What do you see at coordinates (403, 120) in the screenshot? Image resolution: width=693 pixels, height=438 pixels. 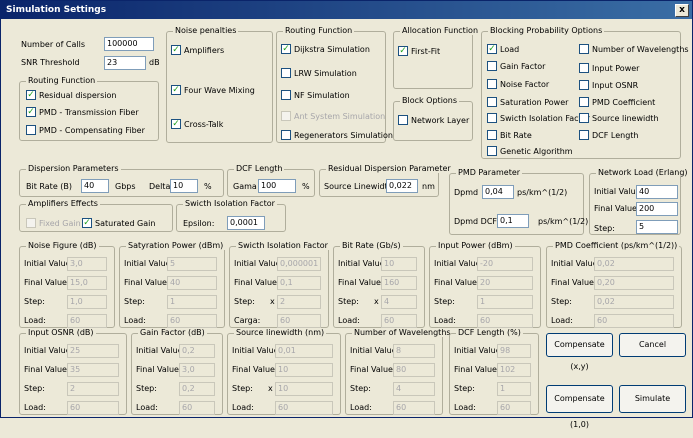 I see `network-layer-checkbox` at bounding box center [403, 120].